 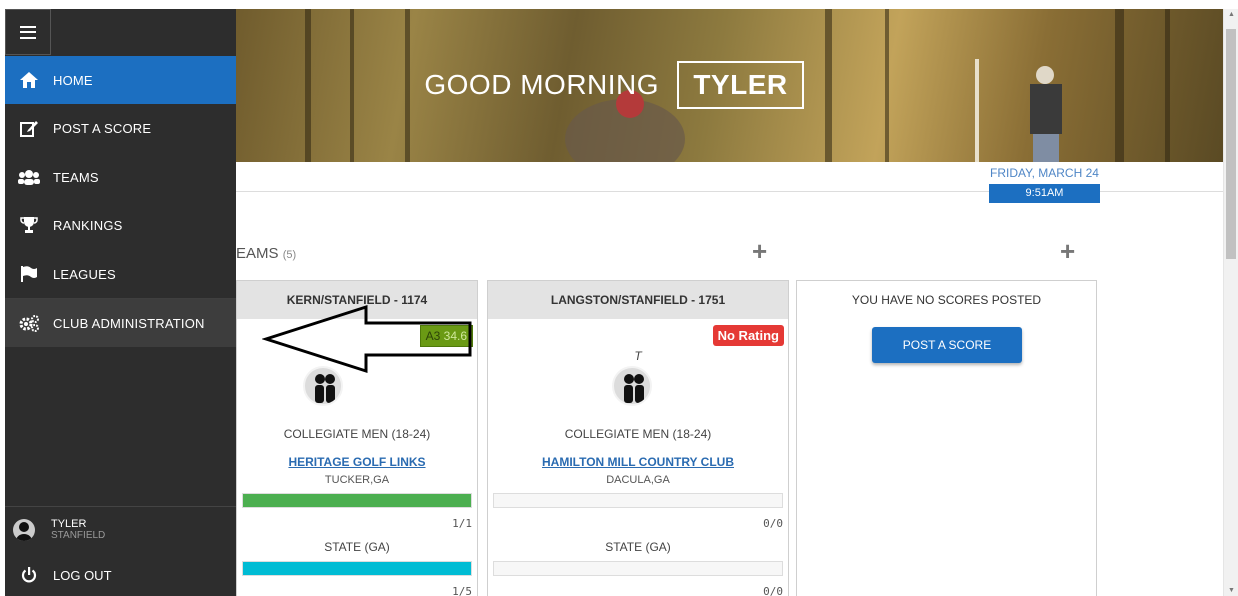 What do you see at coordinates (638, 300) in the screenshot?
I see `team-card-title: LANGSTON/STANFIELD - 1751` at bounding box center [638, 300].